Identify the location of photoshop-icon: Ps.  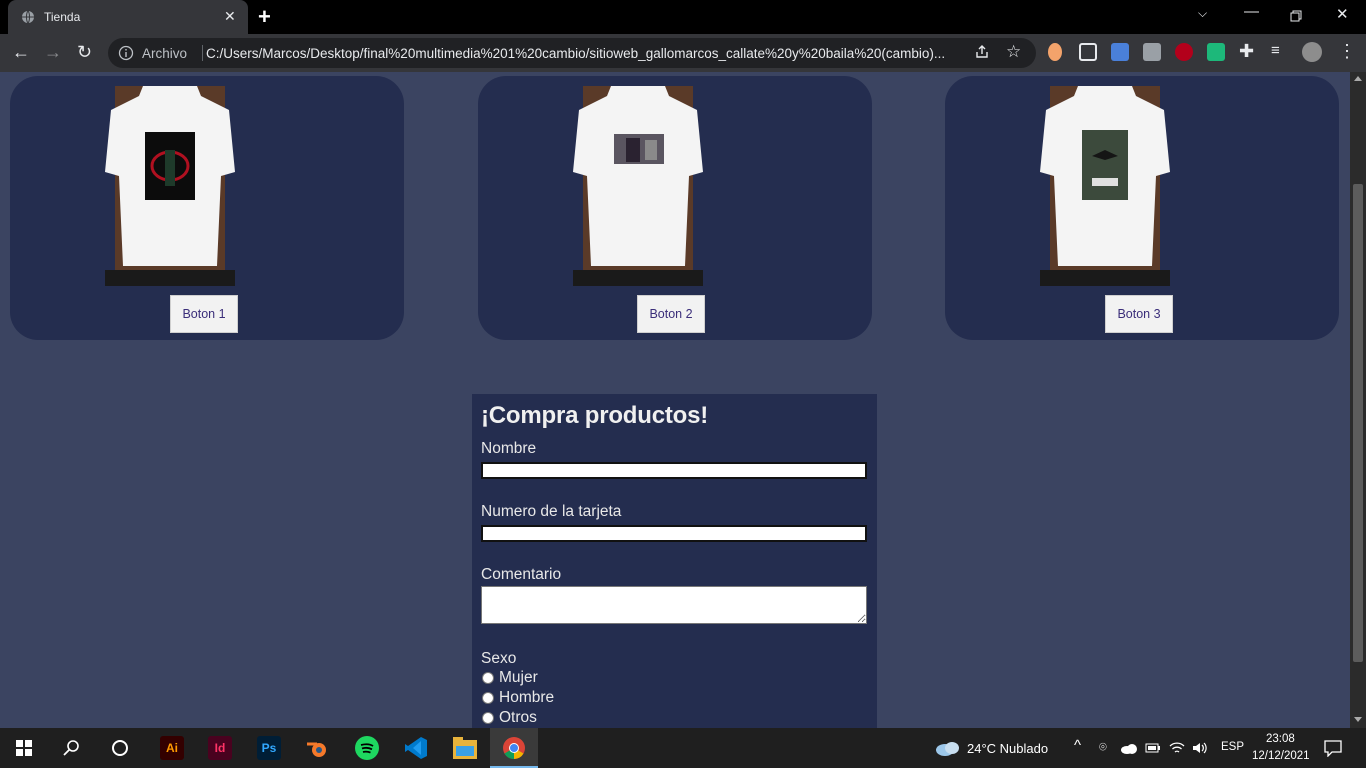
(269, 748).